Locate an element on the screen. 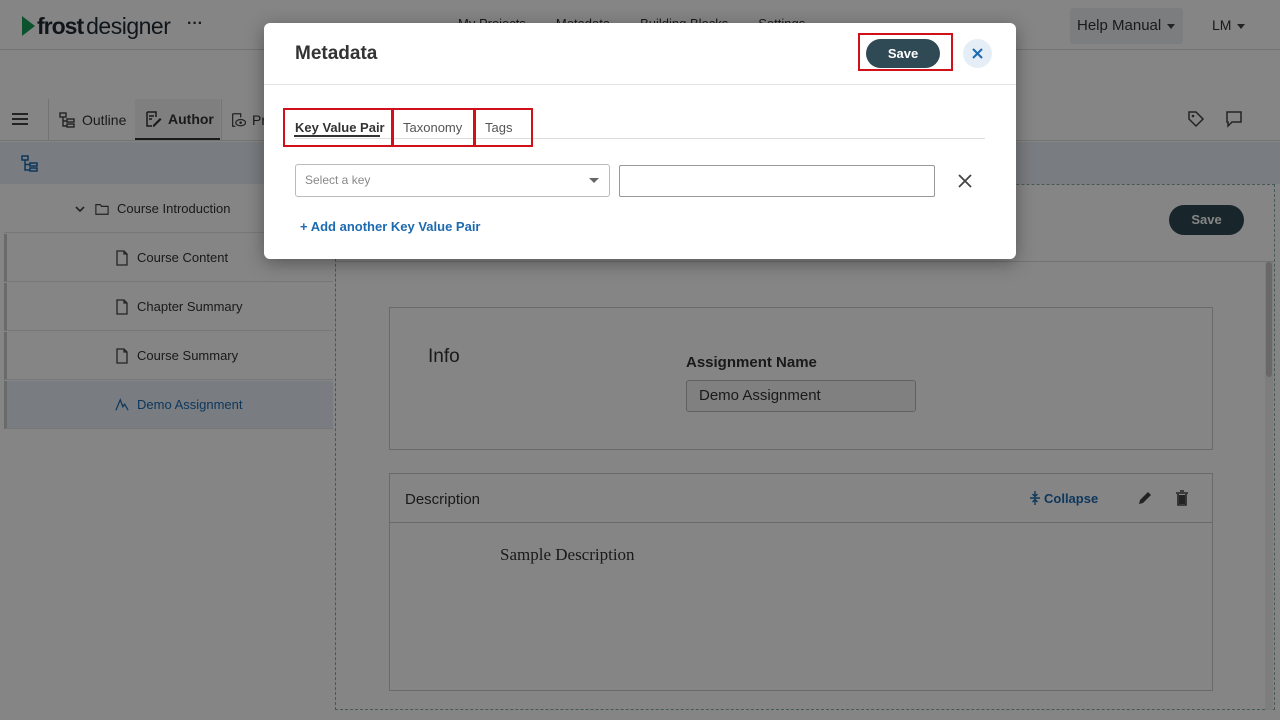  close-icon is located at coordinates (977, 53).